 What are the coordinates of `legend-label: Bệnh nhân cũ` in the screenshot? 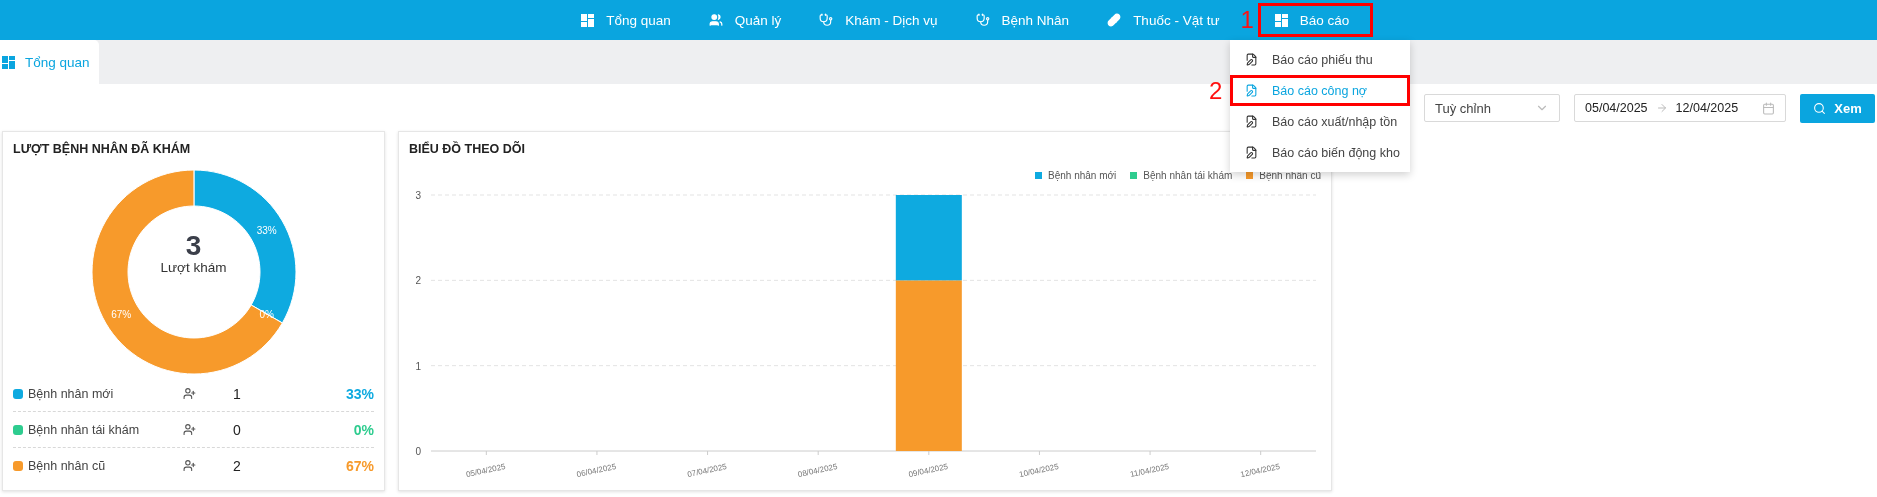 It's located at (67, 465).